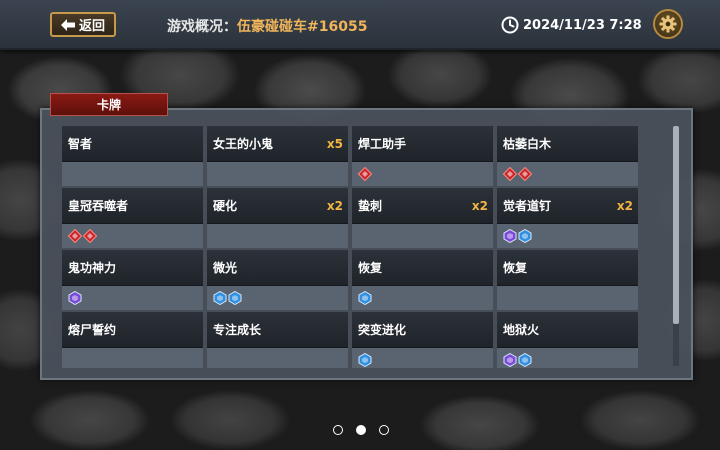 This screenshot has height=450, width=720. I want to click on card-name: 熔尸誓约, so click(92, 330).